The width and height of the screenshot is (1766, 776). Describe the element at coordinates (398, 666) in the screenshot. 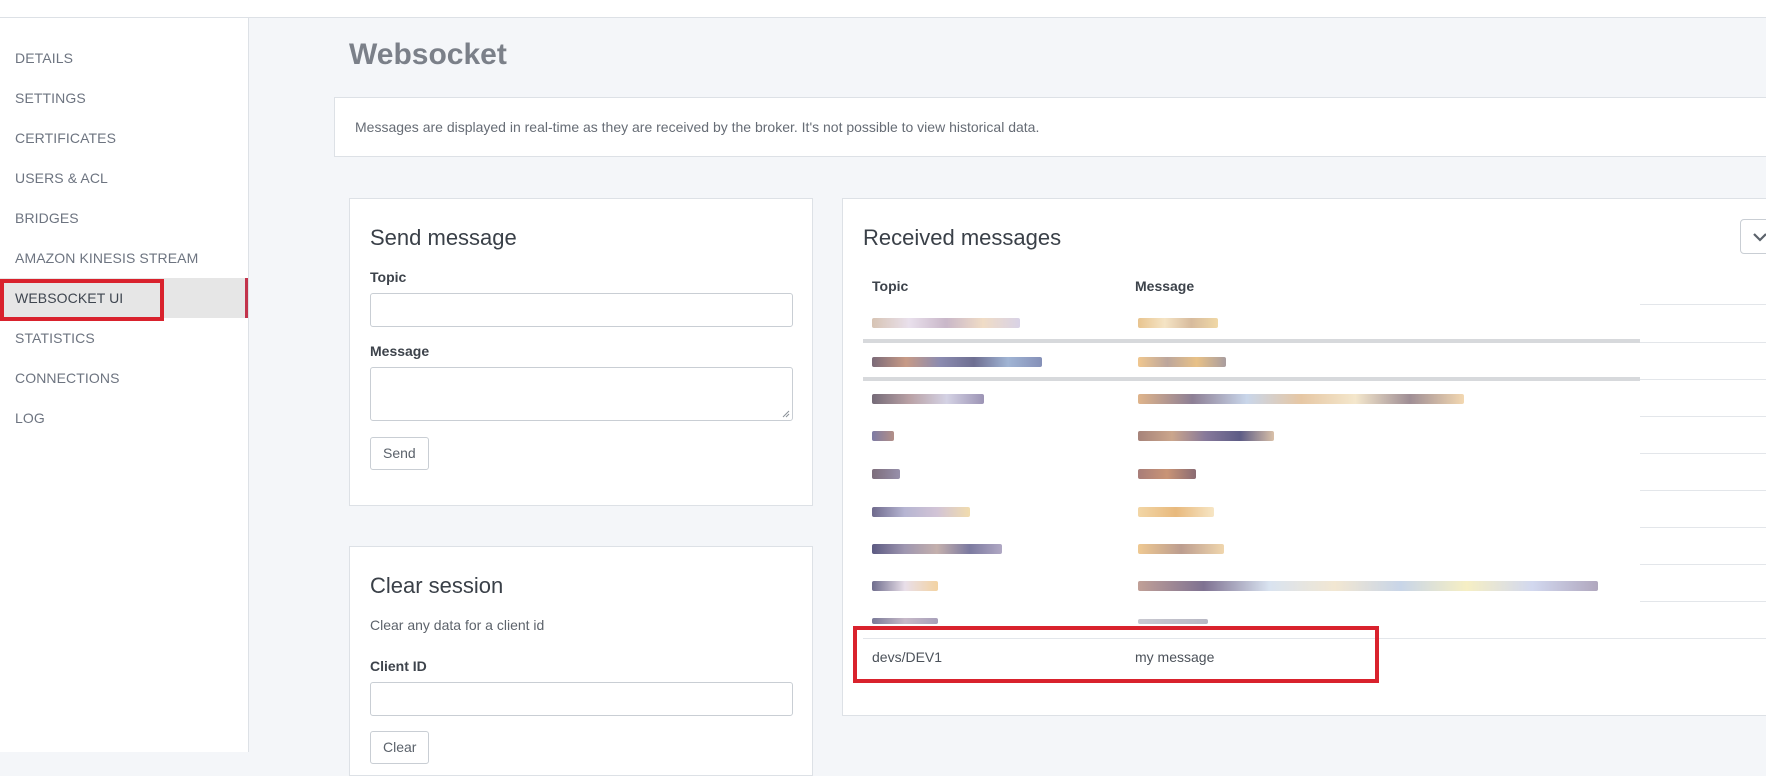

I see `client-id-label: Client ID` at that location.